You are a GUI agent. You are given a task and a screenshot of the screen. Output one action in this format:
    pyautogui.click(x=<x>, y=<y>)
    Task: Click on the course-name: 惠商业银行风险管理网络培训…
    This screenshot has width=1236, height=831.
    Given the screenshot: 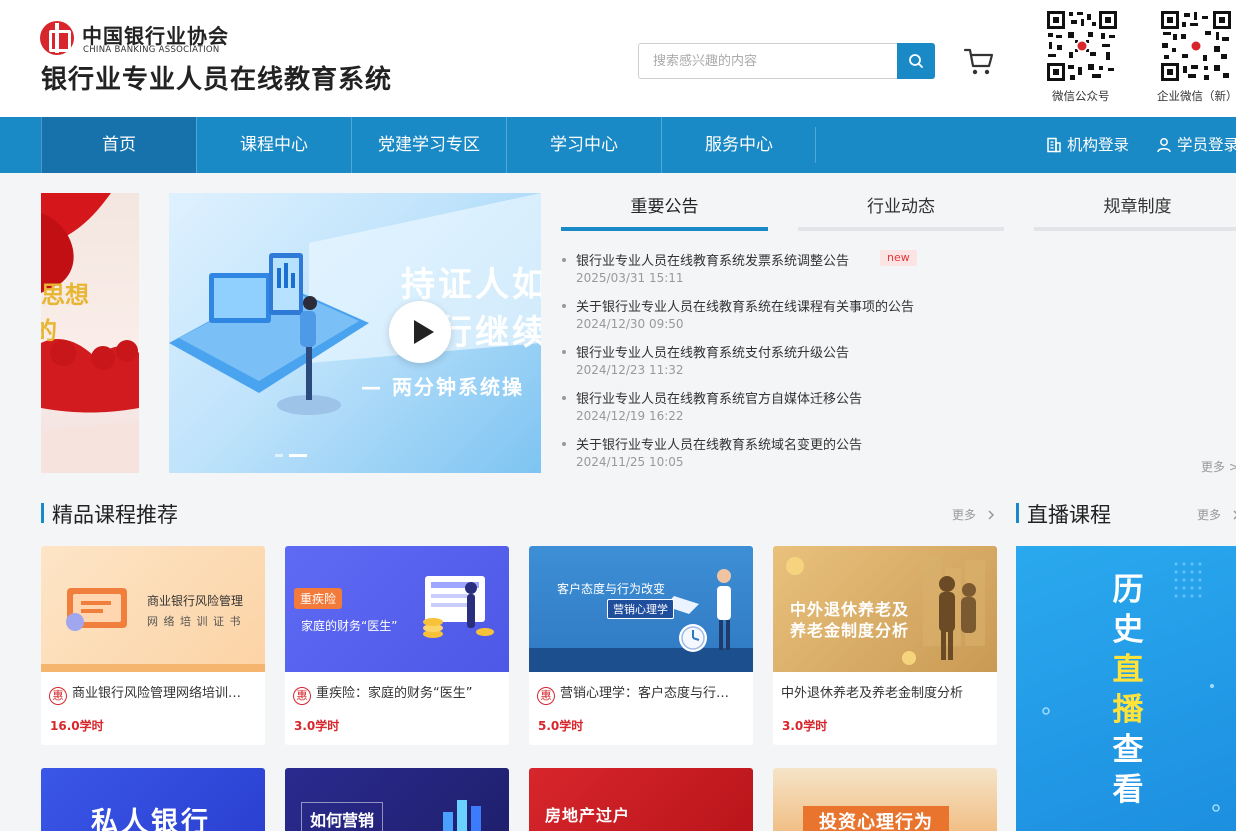 What is the action you would take?
    pyautogui.click(x=154, y=693)
    